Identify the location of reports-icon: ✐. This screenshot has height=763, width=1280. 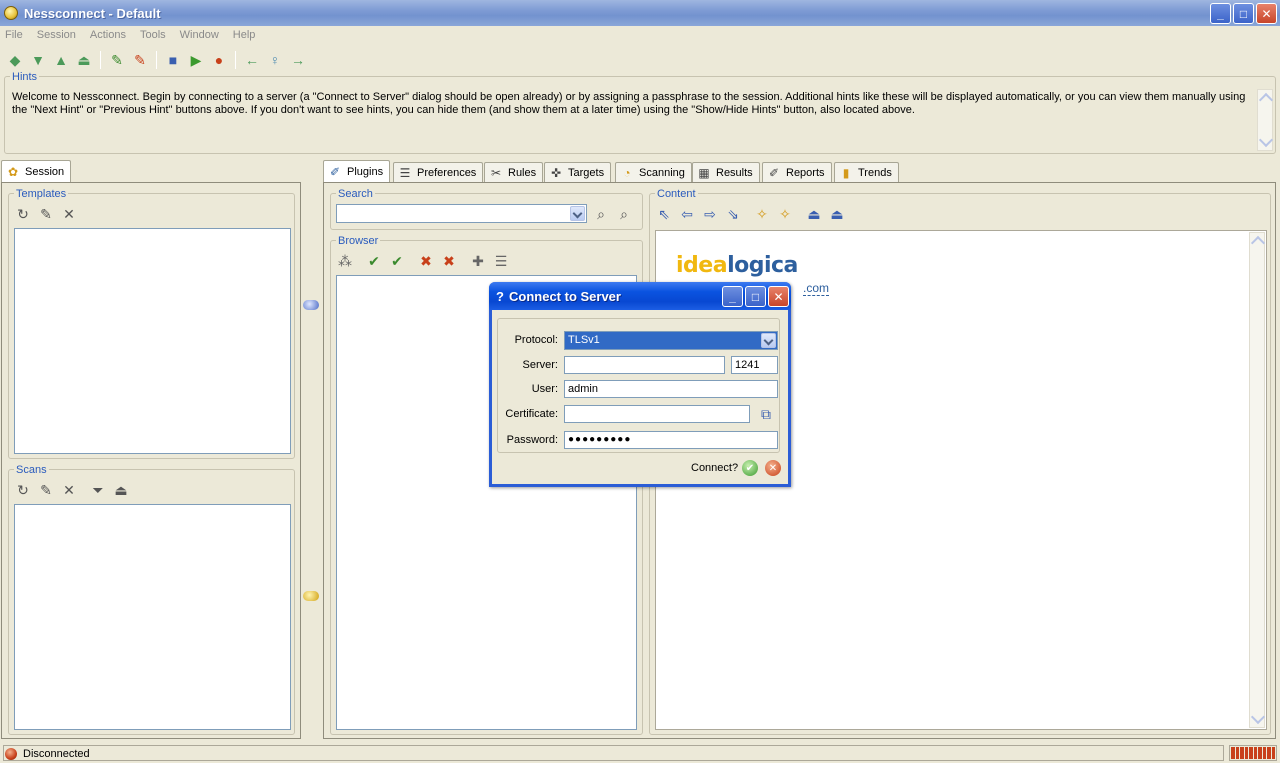
(774, 173).